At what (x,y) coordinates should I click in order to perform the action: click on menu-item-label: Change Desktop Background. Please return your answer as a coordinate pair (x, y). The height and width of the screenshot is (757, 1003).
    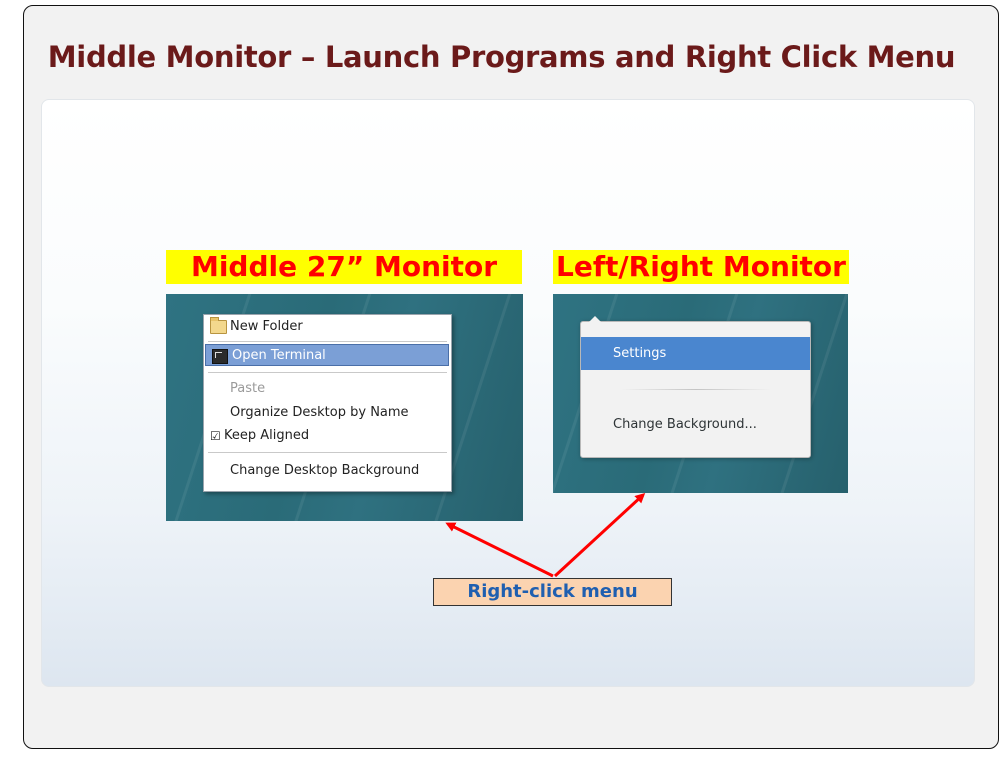
    Looking at the image, I should click on (325, 470).